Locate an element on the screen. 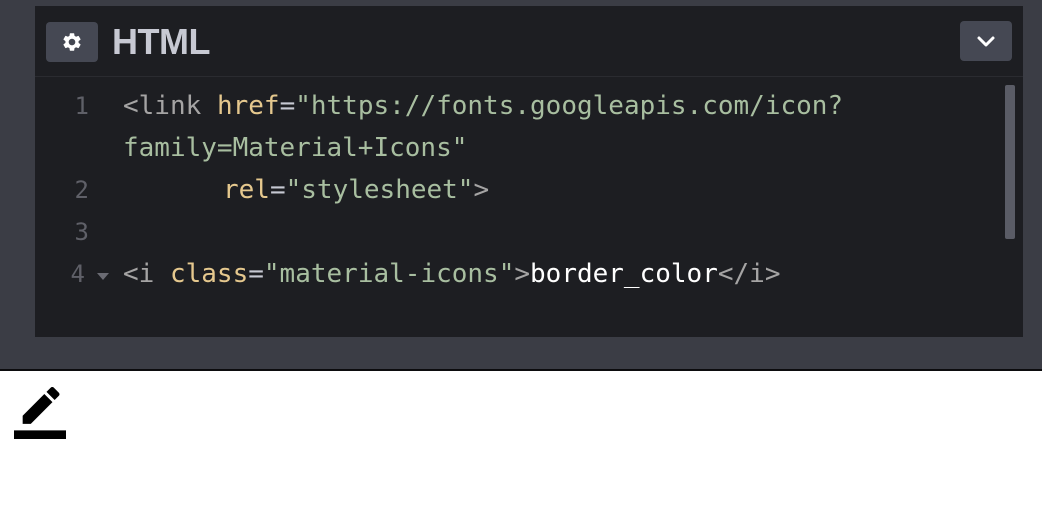  tag-open: <i is located at coordinates (139, 274).